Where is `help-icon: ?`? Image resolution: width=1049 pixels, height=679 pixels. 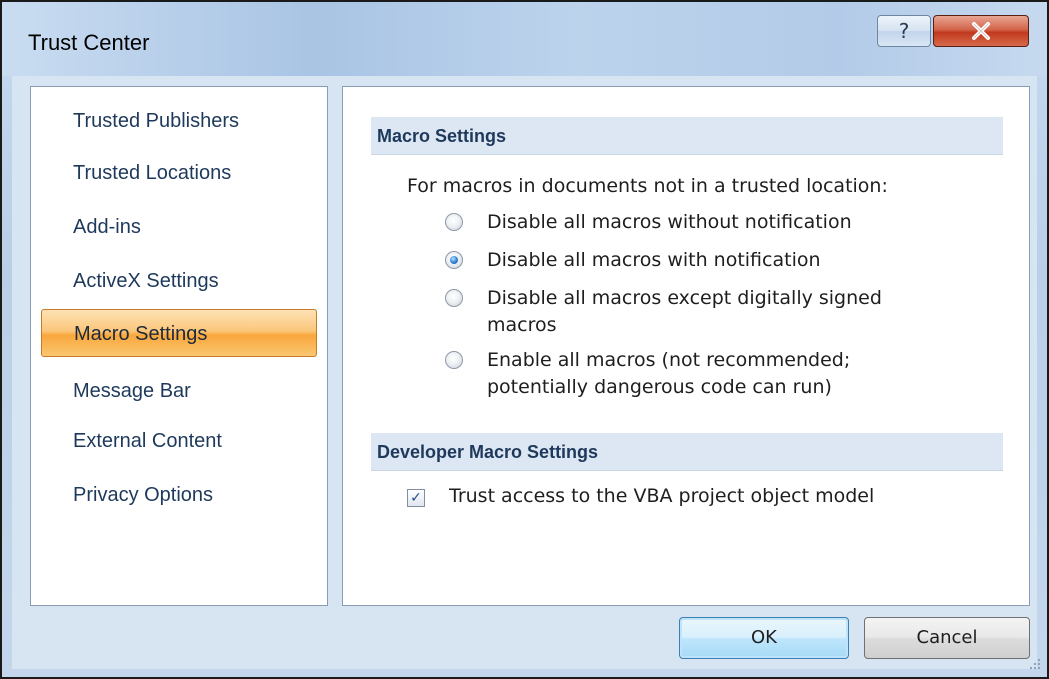 help-icon: ? is located at coordinates (904, 31).